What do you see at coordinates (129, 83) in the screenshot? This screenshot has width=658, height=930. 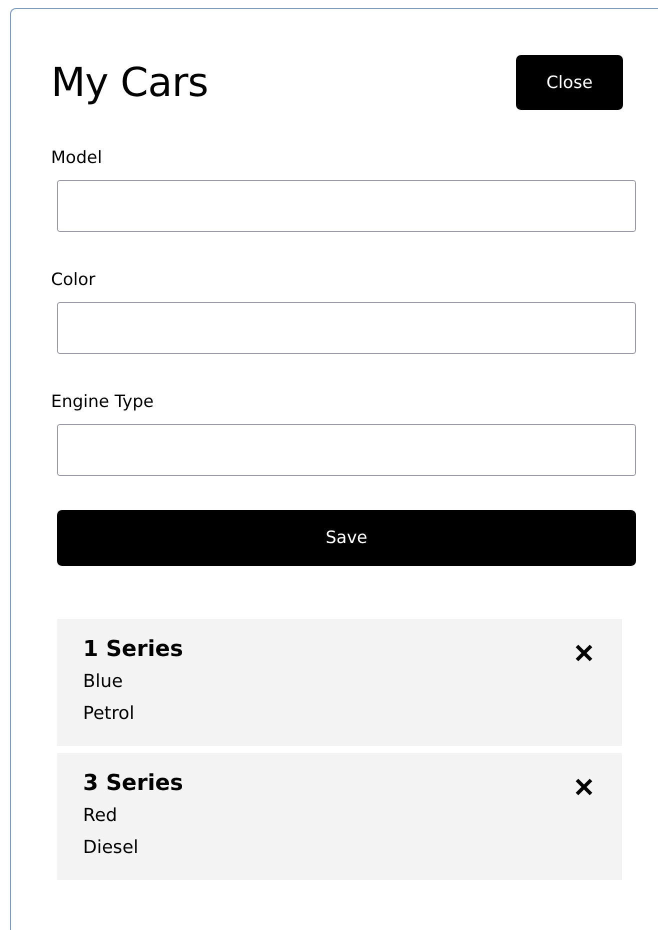 I see `page-title: My Cars` at bounding box center [129, 83].